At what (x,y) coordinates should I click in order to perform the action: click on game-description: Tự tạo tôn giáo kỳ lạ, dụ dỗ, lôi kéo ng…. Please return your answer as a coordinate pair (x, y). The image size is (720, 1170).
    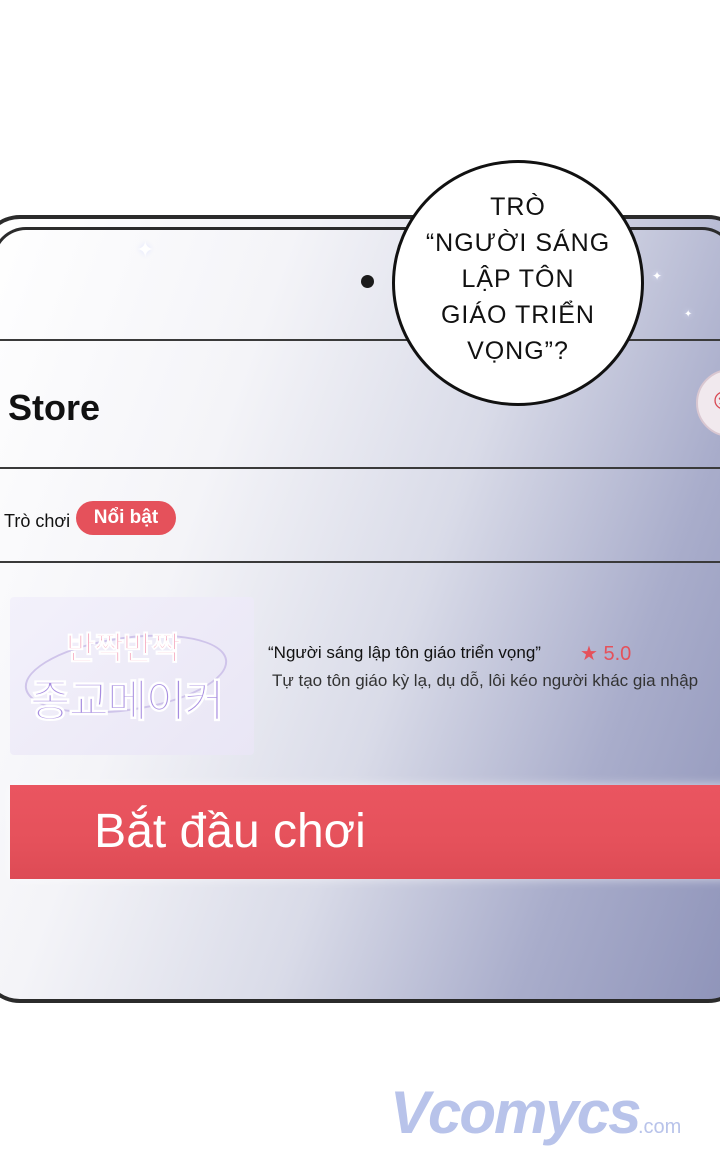
    Looking at the image, I should click on (485, 680).